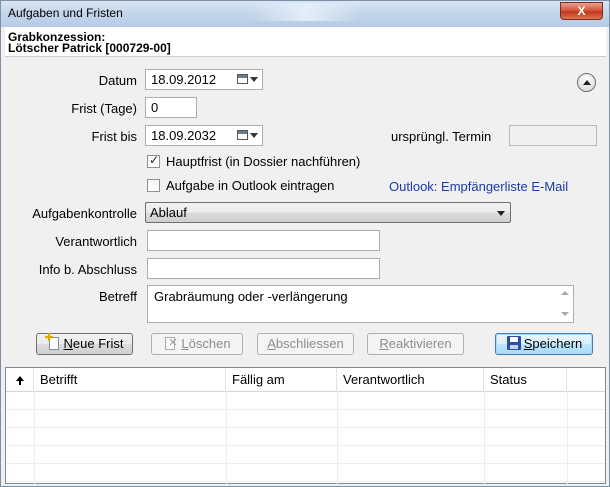 This screenshot has width=610, height=487. Describe the element at coordinates (565, 314) in the screenshot. I see `scroll-down-icon` at that location.